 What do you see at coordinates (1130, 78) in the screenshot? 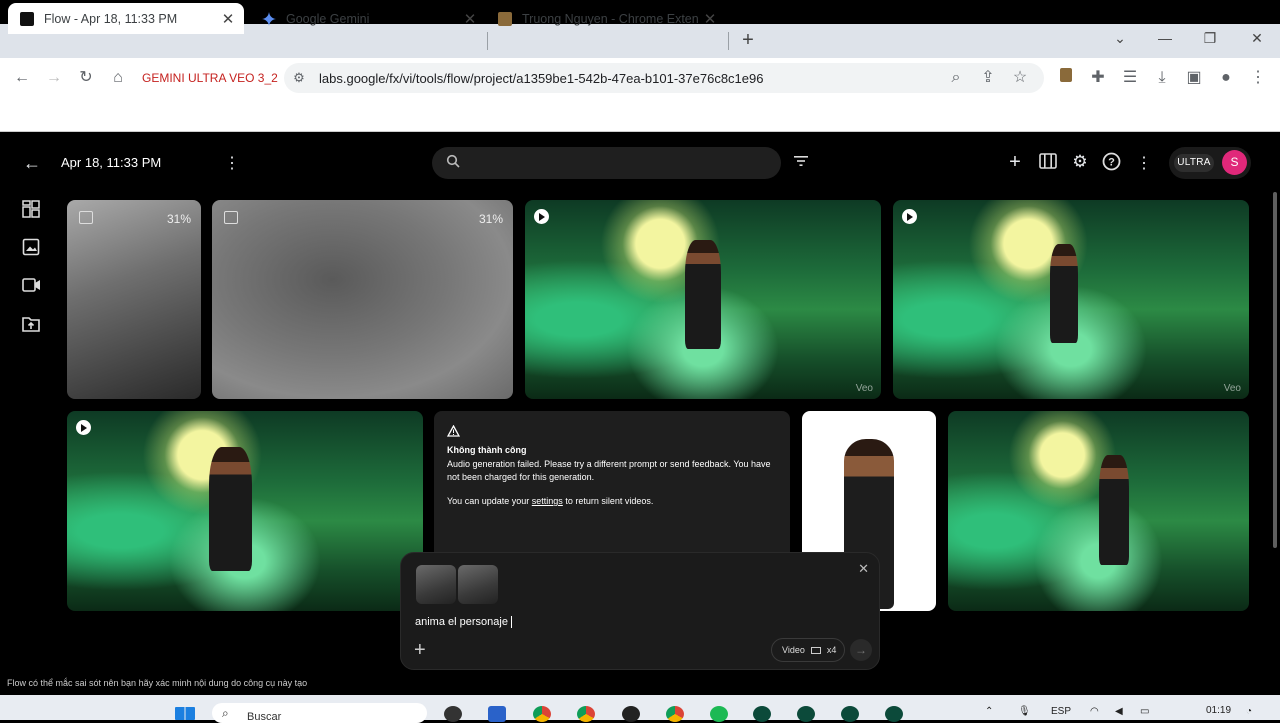
I see `reading-list-icon: ☰` at bounding box center [1130, 78].